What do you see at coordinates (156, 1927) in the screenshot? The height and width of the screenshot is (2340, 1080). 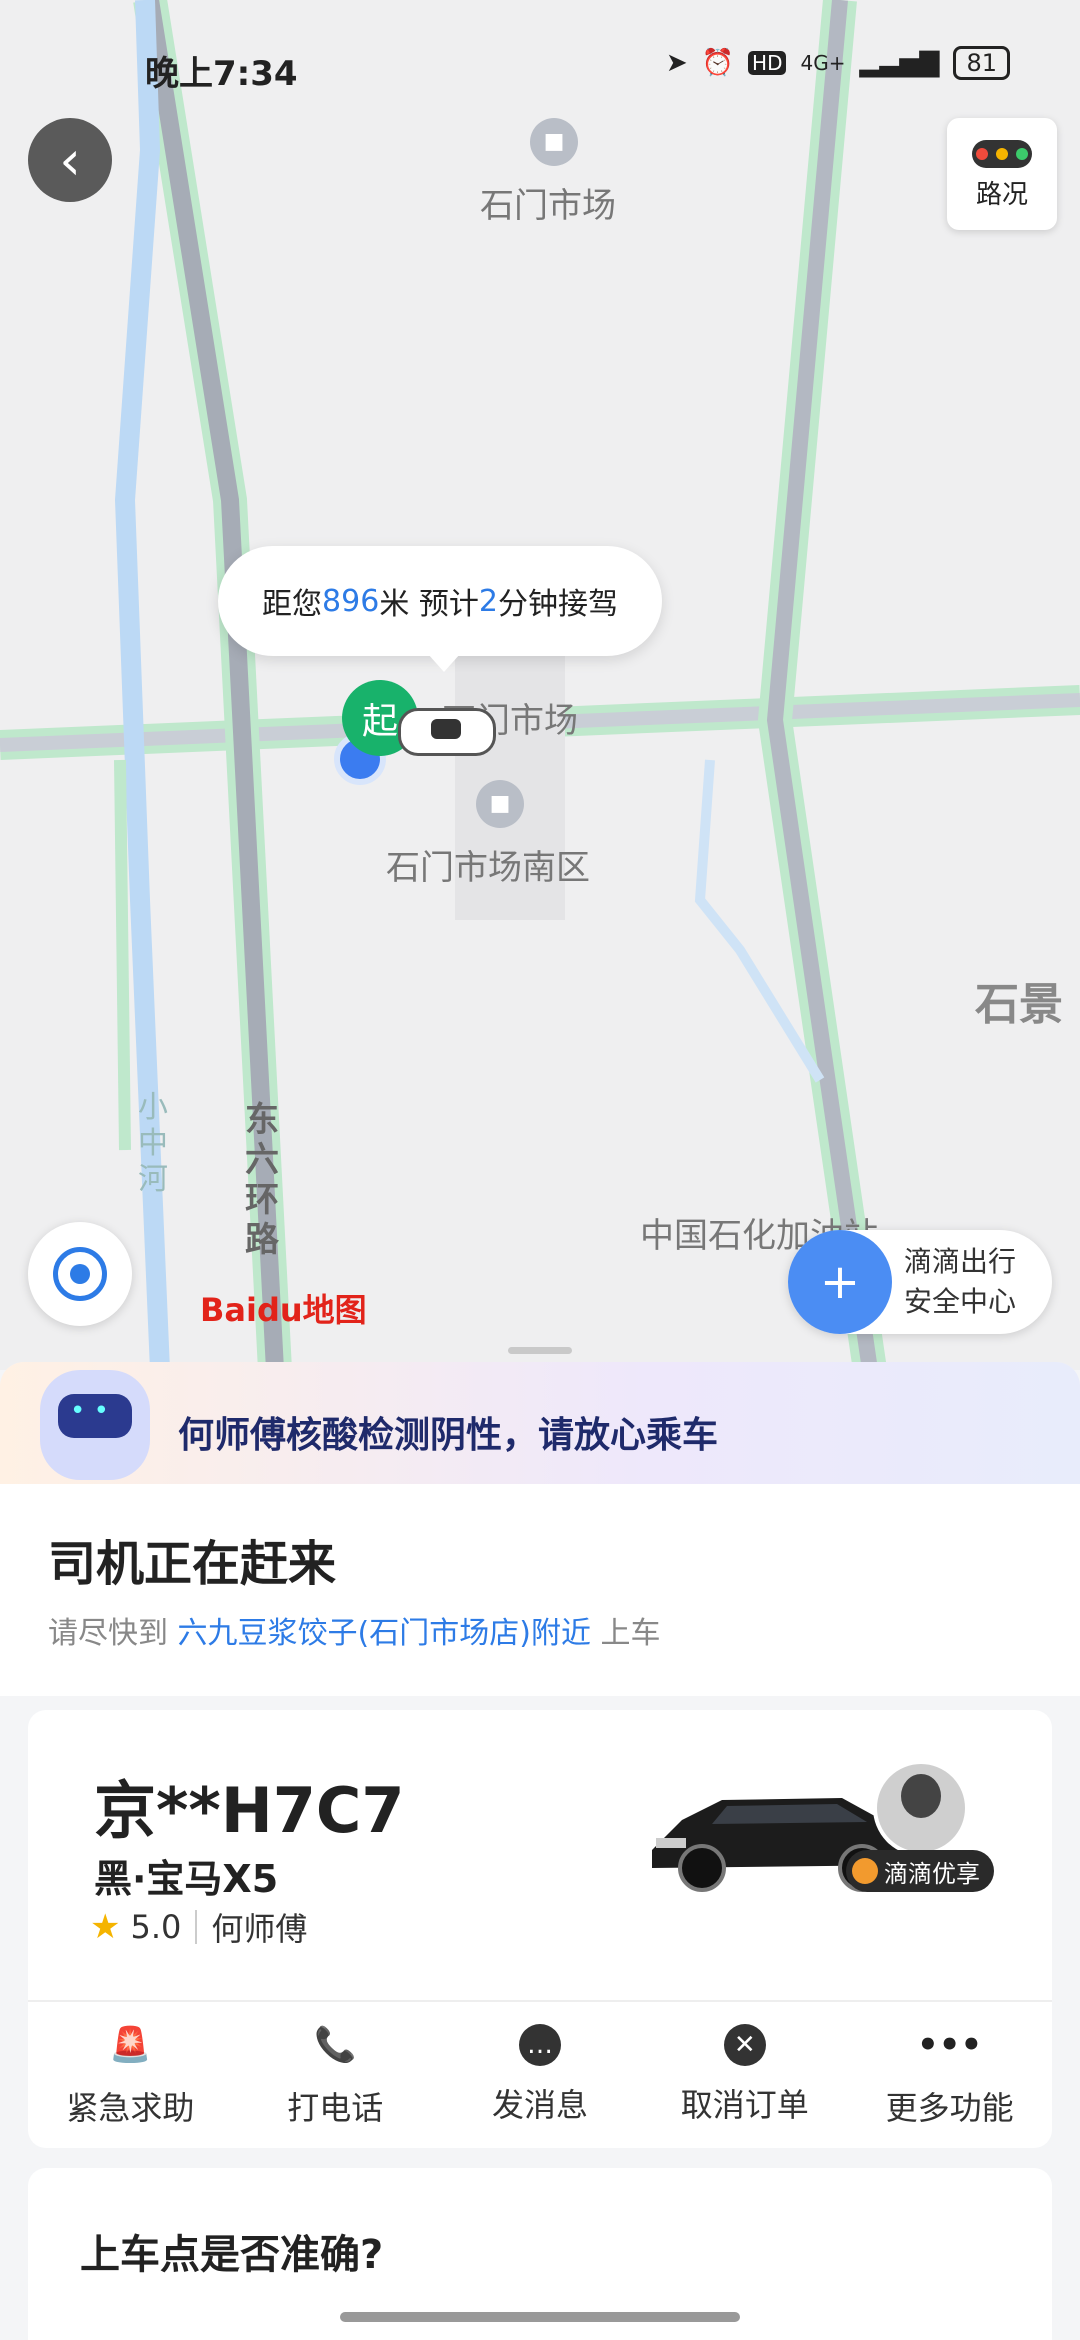 I see `rating-value: 5.0` at bounding box center [156, 1927].